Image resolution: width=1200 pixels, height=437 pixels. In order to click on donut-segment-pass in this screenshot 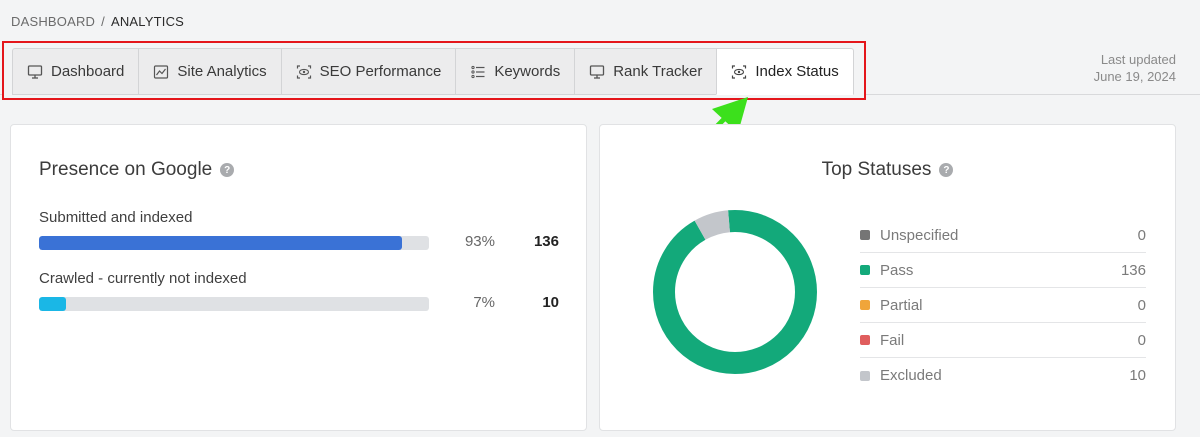, I will do `click(735, 292)`.